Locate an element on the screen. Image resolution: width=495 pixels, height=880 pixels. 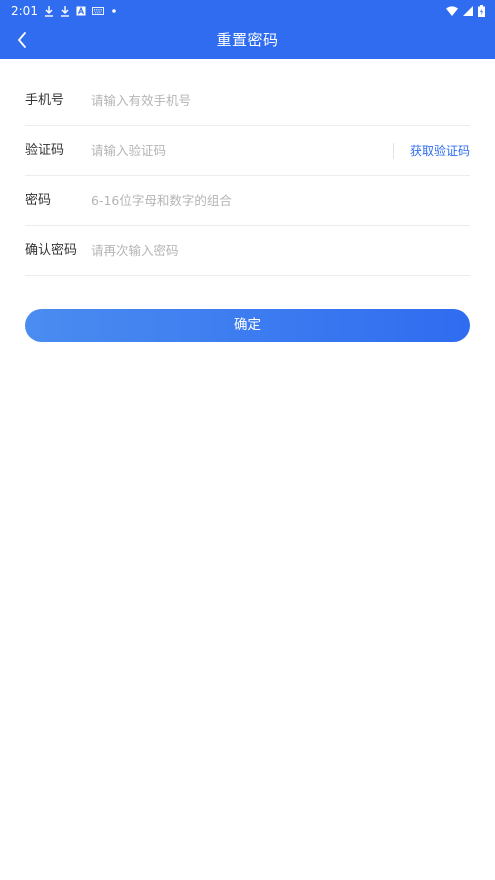
page-title: 重置密码 is located at coordinates (247, 40).